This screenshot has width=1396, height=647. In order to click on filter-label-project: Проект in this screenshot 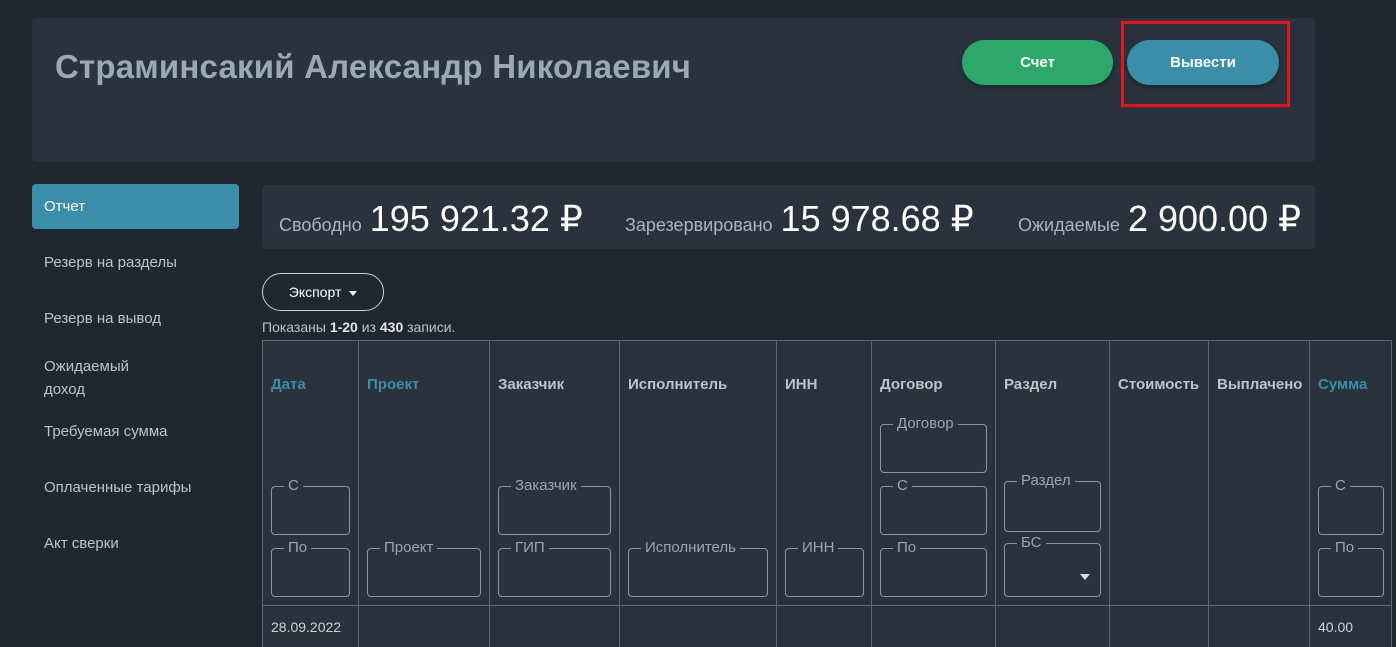, I will do `click(409, 548)`.